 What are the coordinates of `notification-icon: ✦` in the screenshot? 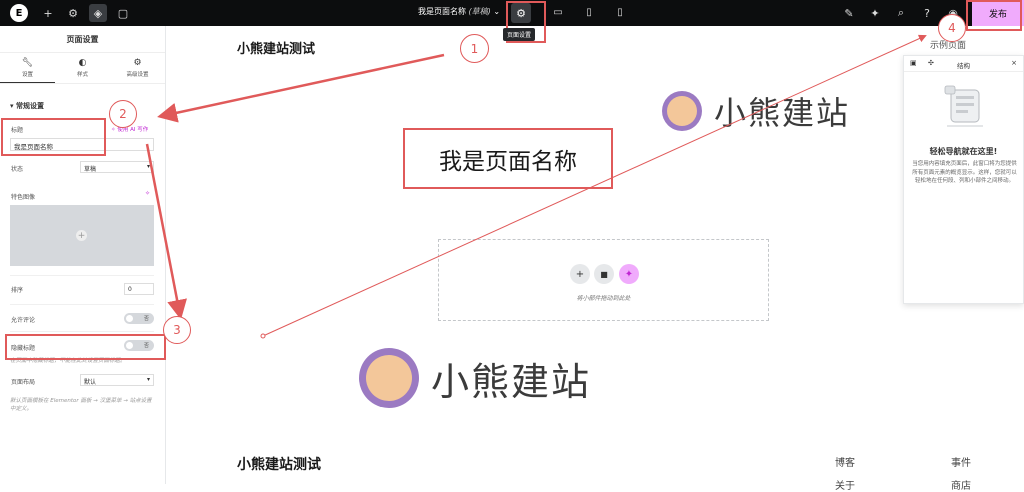 It's located at (875, 13).